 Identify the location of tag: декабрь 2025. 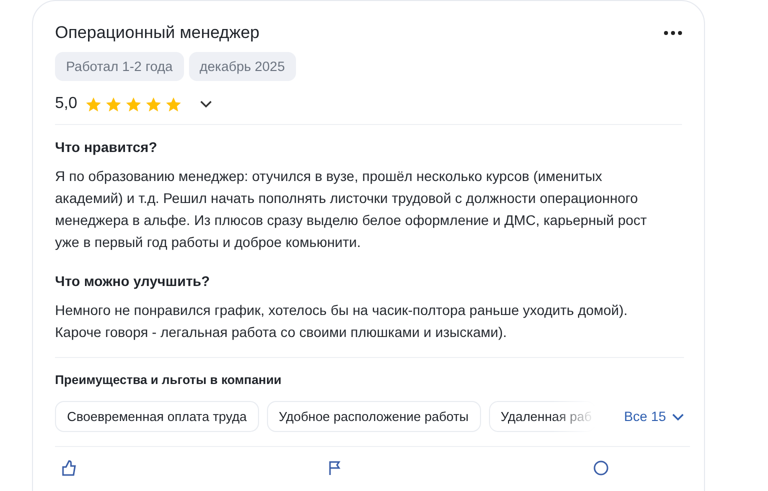
(242, 66).